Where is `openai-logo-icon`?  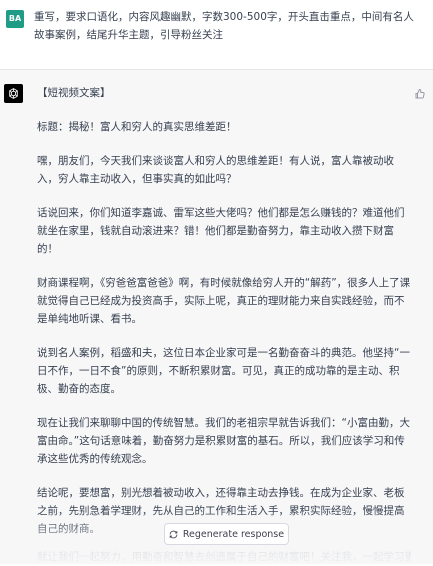 openai-logo-icon is located at coordinates (13, 93).